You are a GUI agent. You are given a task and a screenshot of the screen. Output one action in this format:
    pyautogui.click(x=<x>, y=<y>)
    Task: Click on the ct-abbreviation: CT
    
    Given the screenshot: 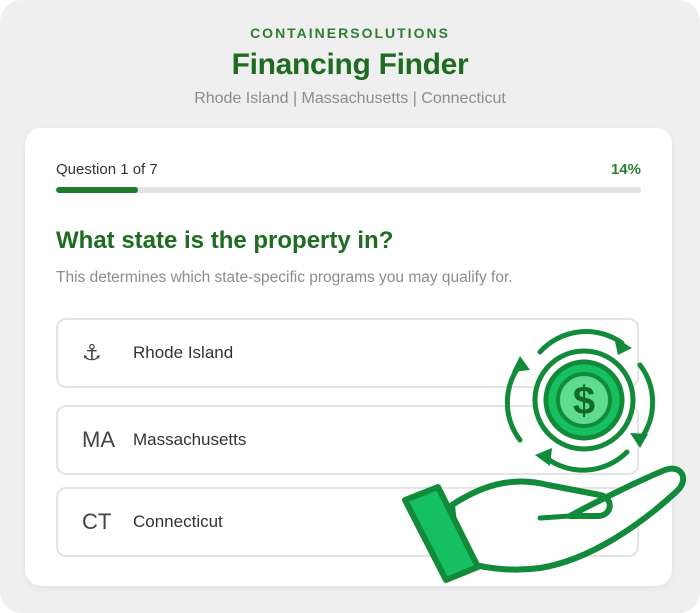 What is the action you would take?
    pyautogui.click(x=97, y=521)
    